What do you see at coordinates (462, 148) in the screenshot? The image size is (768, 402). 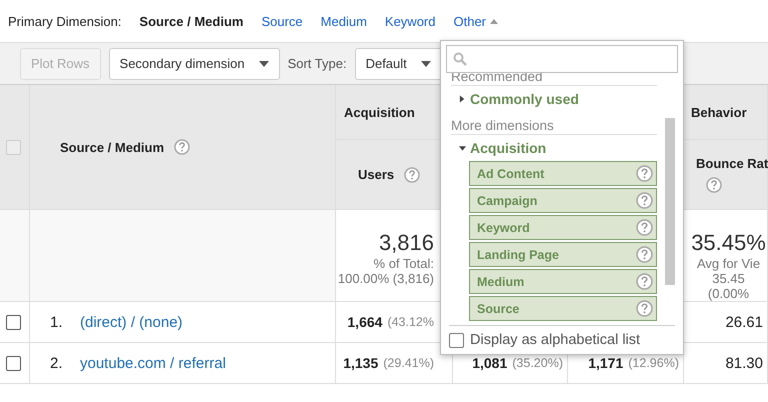 I see `triangle-down-icon` at bounding box center [462, 148].